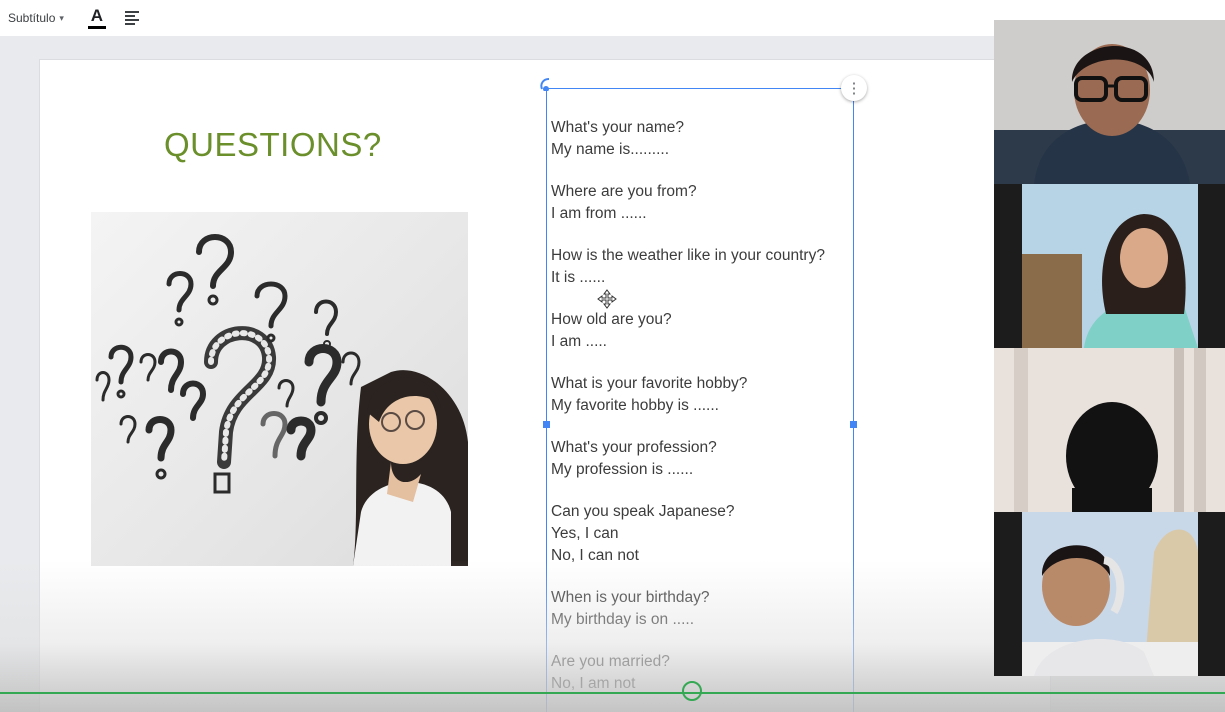 Image resolution: width=1225 pixels, height=712 pixels. I want to click on paragraph-style-label: Subtítulo, so click(32, 18).